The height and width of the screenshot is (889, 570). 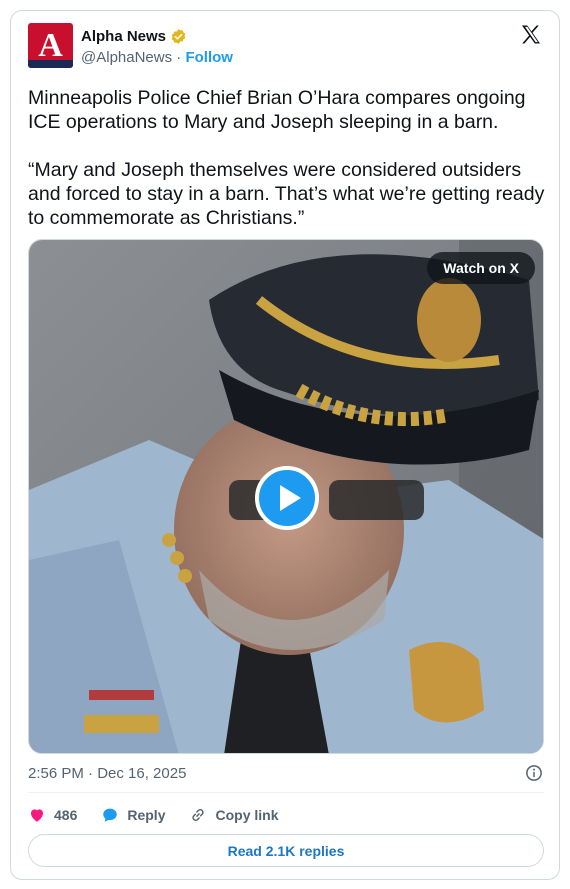 What do you see at coordinates (178, 36) in the screenshot?
I see `verified-badge-icon` at bounding box center [178, 36].